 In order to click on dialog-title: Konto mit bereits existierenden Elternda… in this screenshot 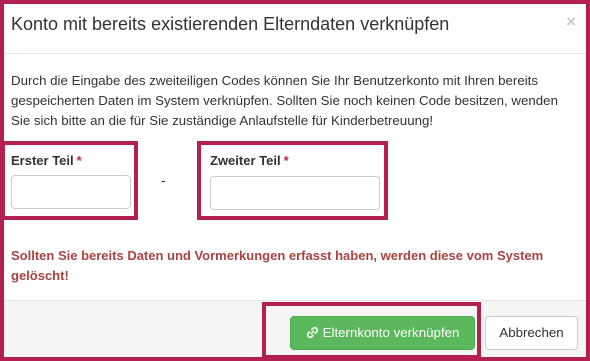, I will do `click(230, 24)`.